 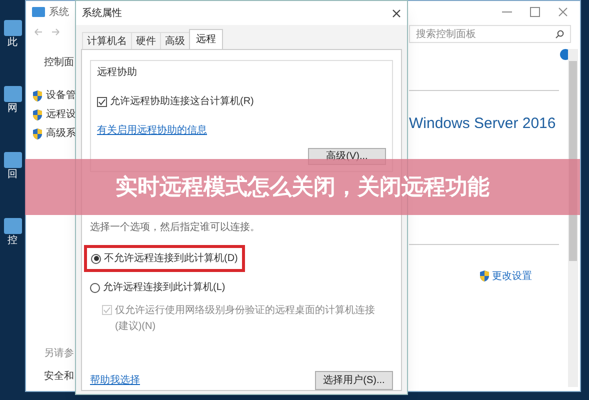 I want to click on instruction-text: 选择一个选项，然后指定谁可以连接。, so click(x=175, y=227).